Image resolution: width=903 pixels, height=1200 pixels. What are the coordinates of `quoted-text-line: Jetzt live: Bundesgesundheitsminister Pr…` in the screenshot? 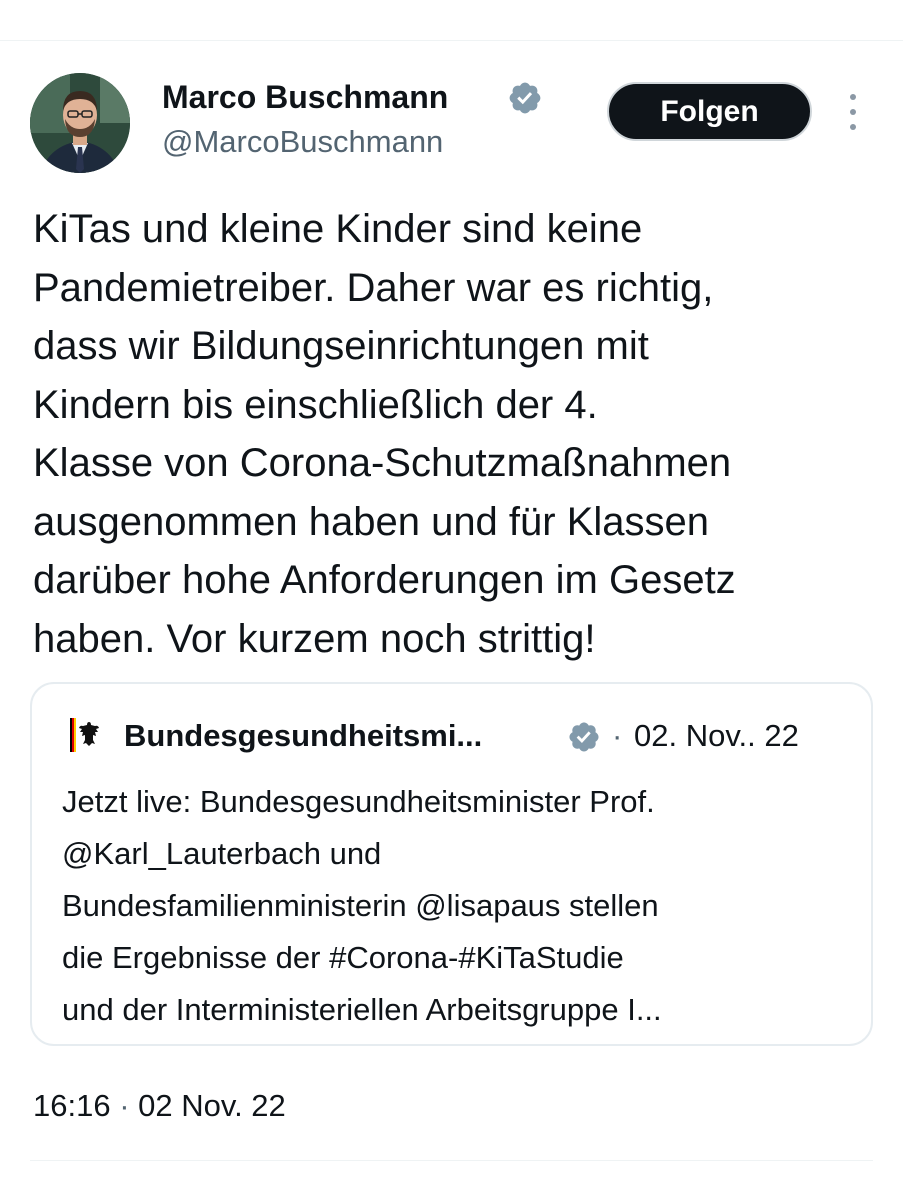 It's located at (358, 801).